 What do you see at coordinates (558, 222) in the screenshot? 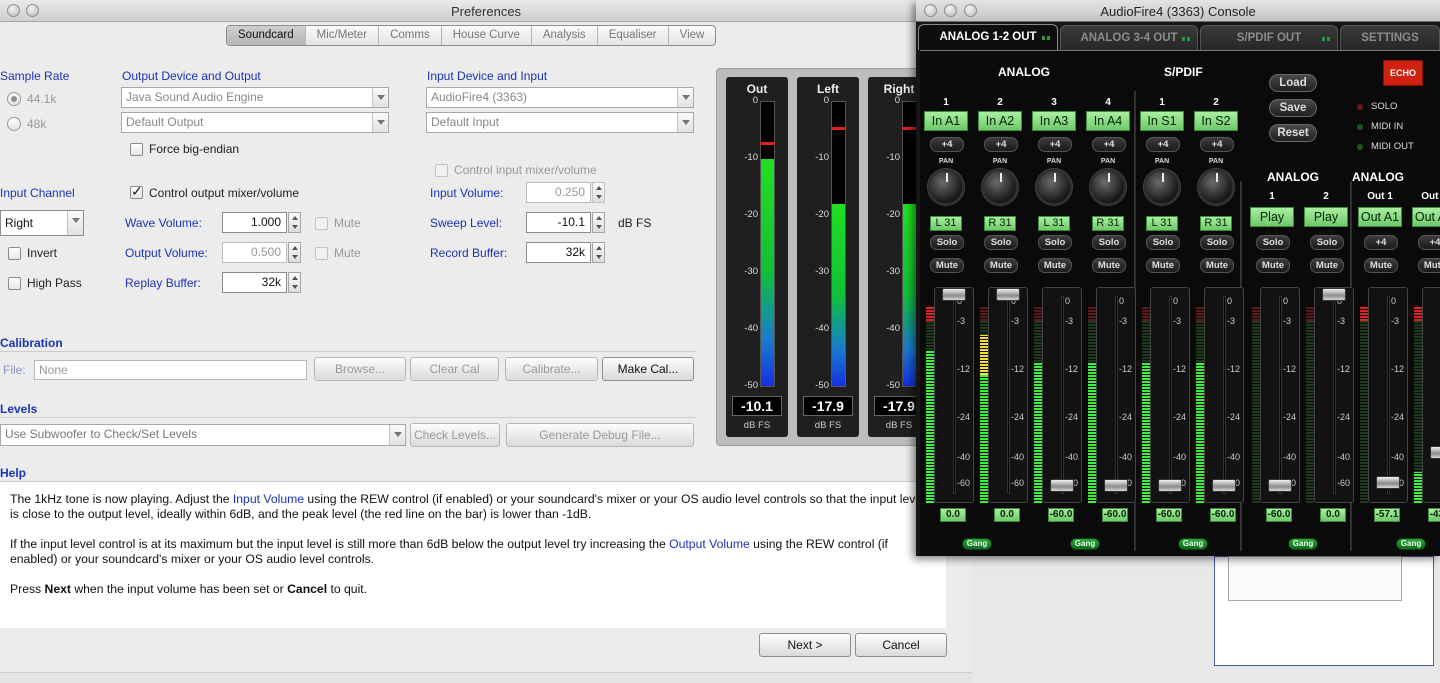
I see `sweep-level-field: -10.1` at bounding box center [558, 222].